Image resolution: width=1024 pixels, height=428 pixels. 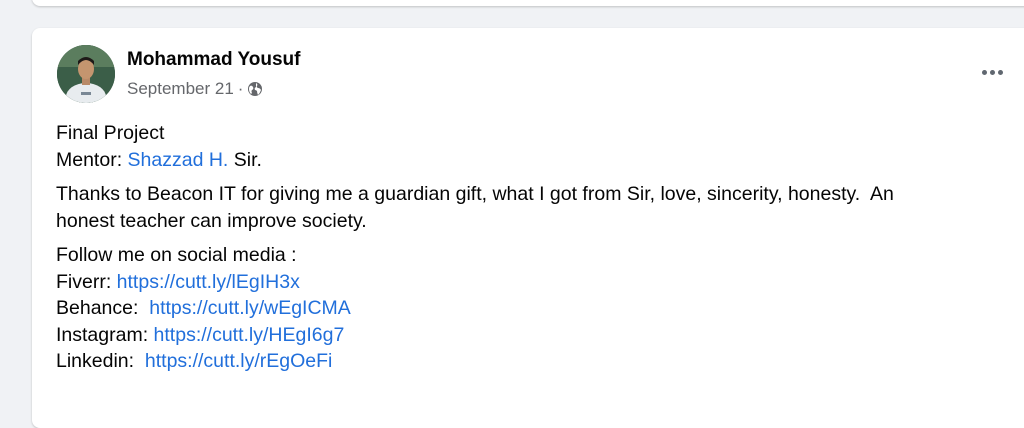 What do you see at coordinates (245, 159) in the screenshot?
I see `mentor-suffix: Sir.` at bounding box center [245, 159].